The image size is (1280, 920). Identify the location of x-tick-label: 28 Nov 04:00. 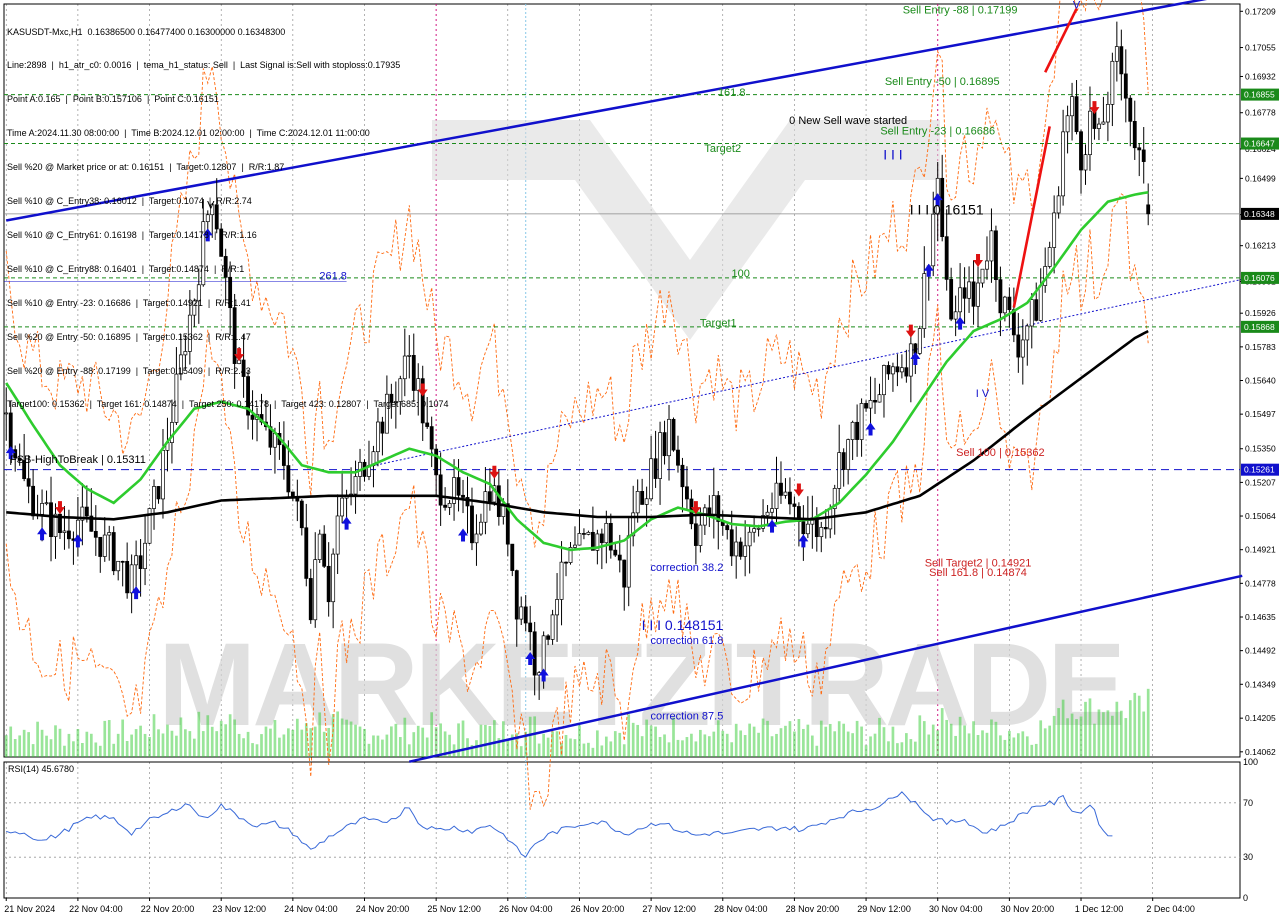
(741, 909).